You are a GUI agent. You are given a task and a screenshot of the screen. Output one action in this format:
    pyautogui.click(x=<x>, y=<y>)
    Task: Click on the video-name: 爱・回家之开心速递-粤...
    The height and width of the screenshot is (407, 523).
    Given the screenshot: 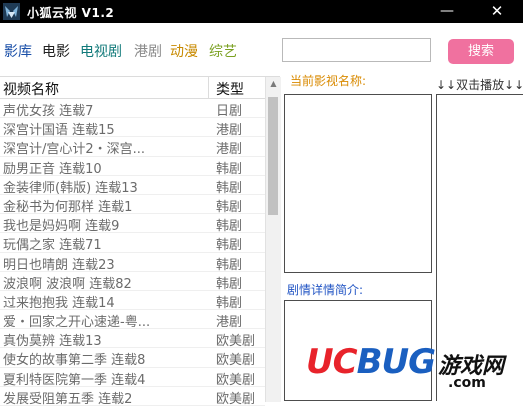 What is the action you would take?
    pyautogui.click(x=77, y=323)
    